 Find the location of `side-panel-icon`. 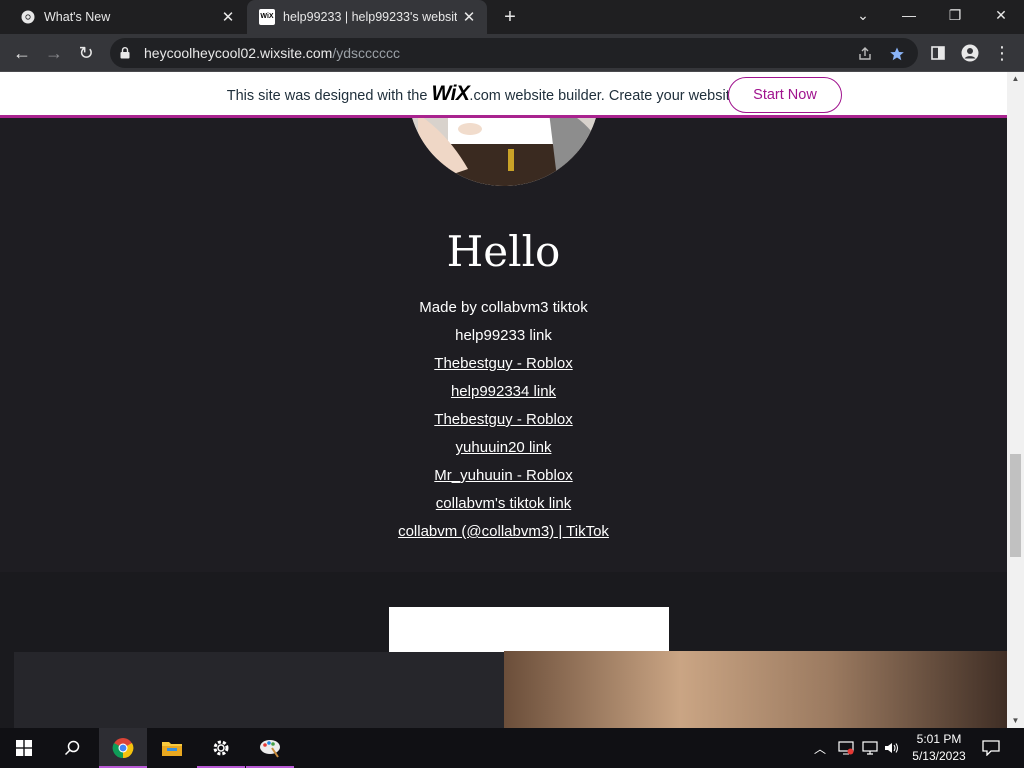

side-panel-icon is located at coordinates (938, 53).